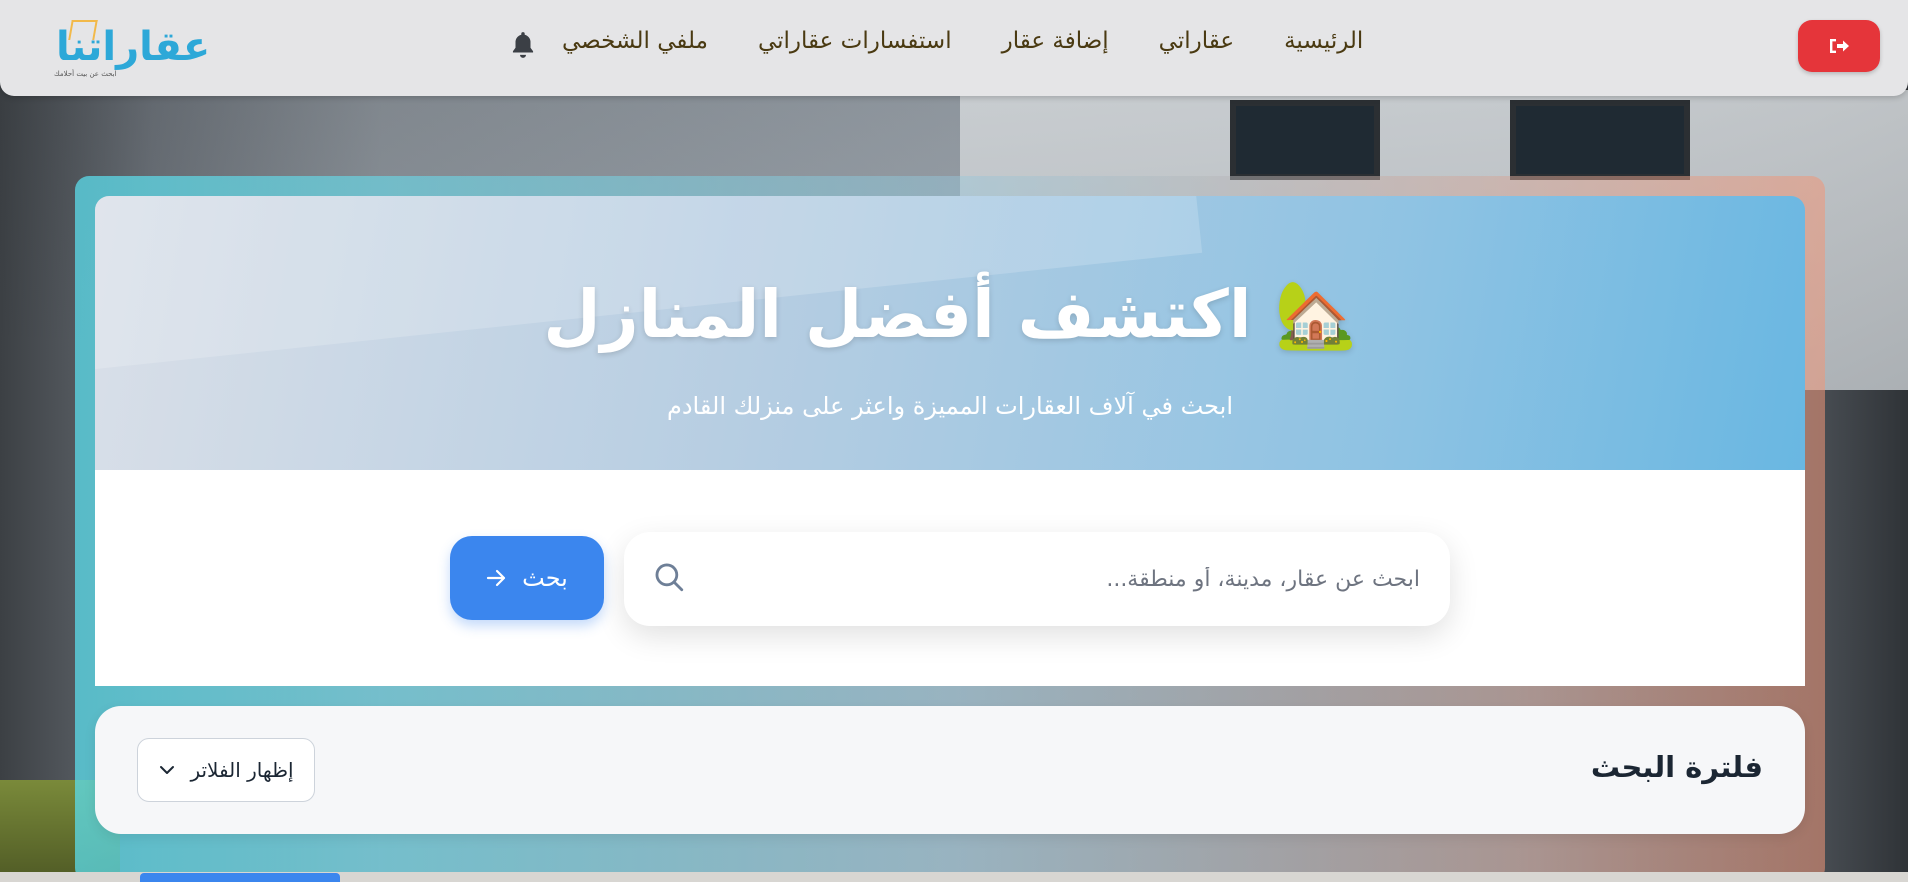 Image resolution: width=1908 pixels, height=882 pixels. Describe the element at coordinates (635, 41) in the screenshot. I see `nav-profile: ملفي الشخصي` at that location.